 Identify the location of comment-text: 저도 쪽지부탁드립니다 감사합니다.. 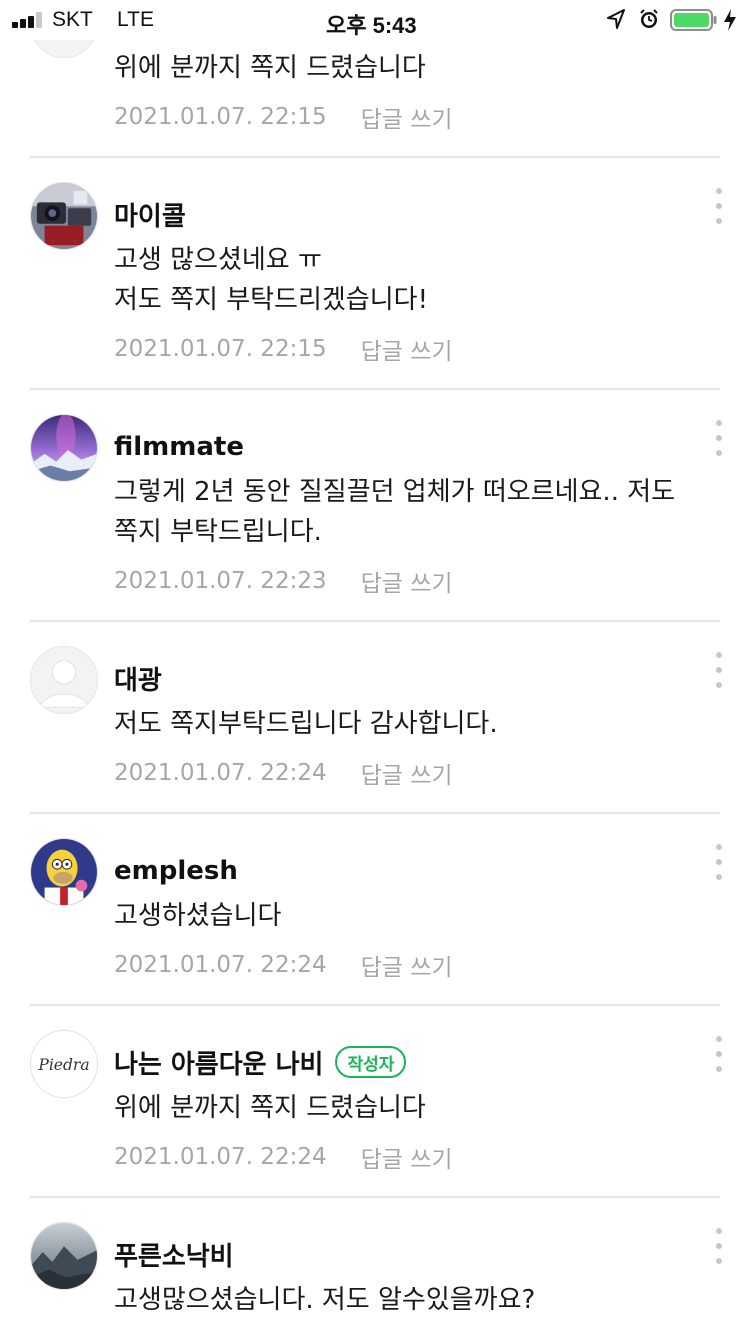
(306, 724).